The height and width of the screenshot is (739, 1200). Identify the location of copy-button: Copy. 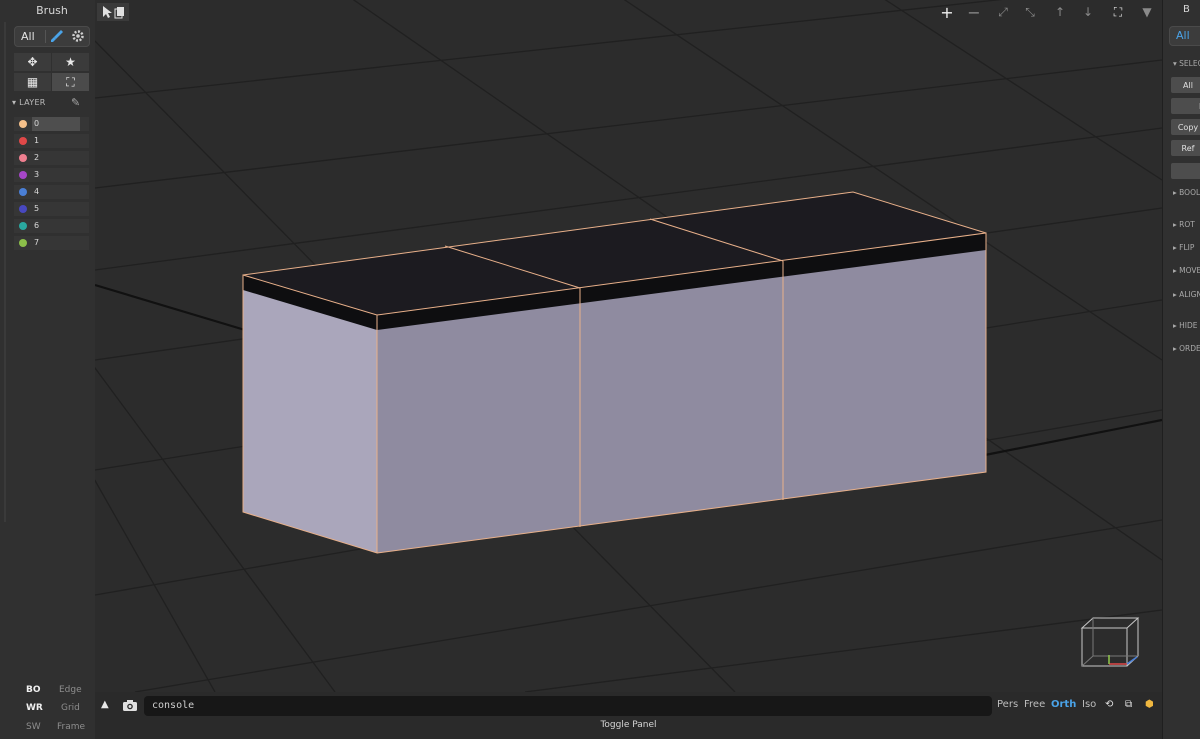
(1185, 127).